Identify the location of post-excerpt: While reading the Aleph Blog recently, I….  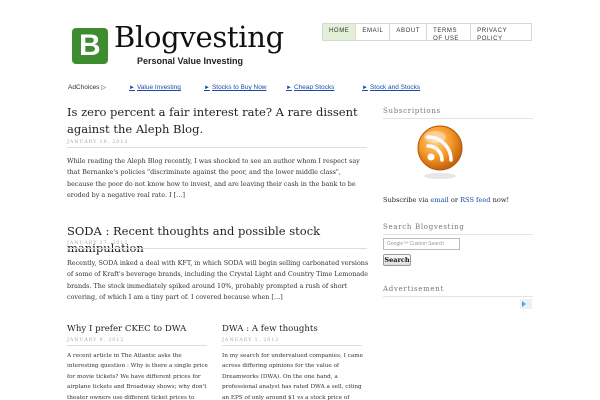
(213, 178).